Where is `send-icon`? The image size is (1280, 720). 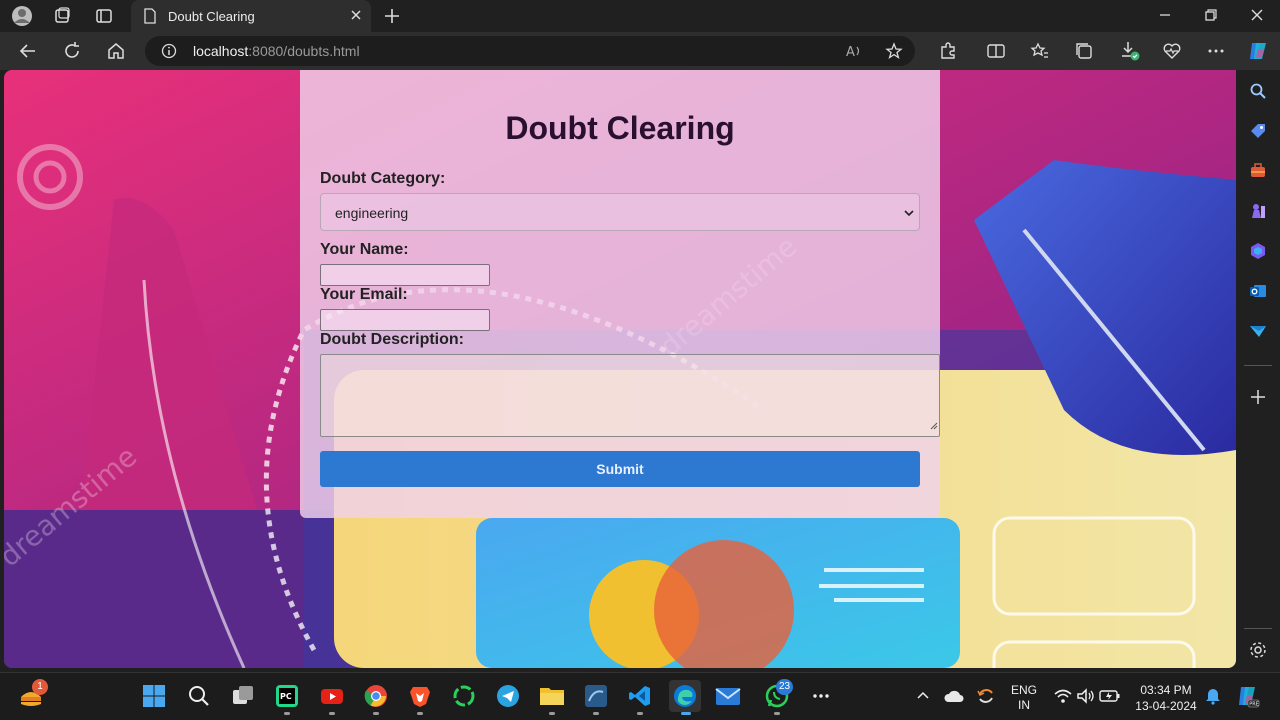 send-icon is located at coordinates (1258, 331).